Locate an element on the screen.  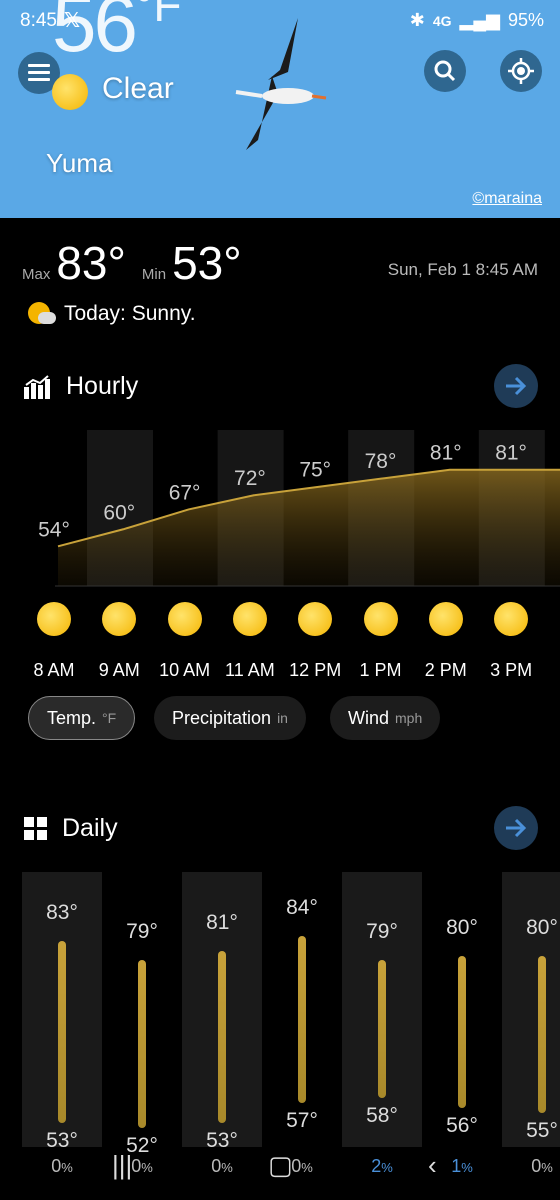
daily-more-button is located at coordinates (516, 828).